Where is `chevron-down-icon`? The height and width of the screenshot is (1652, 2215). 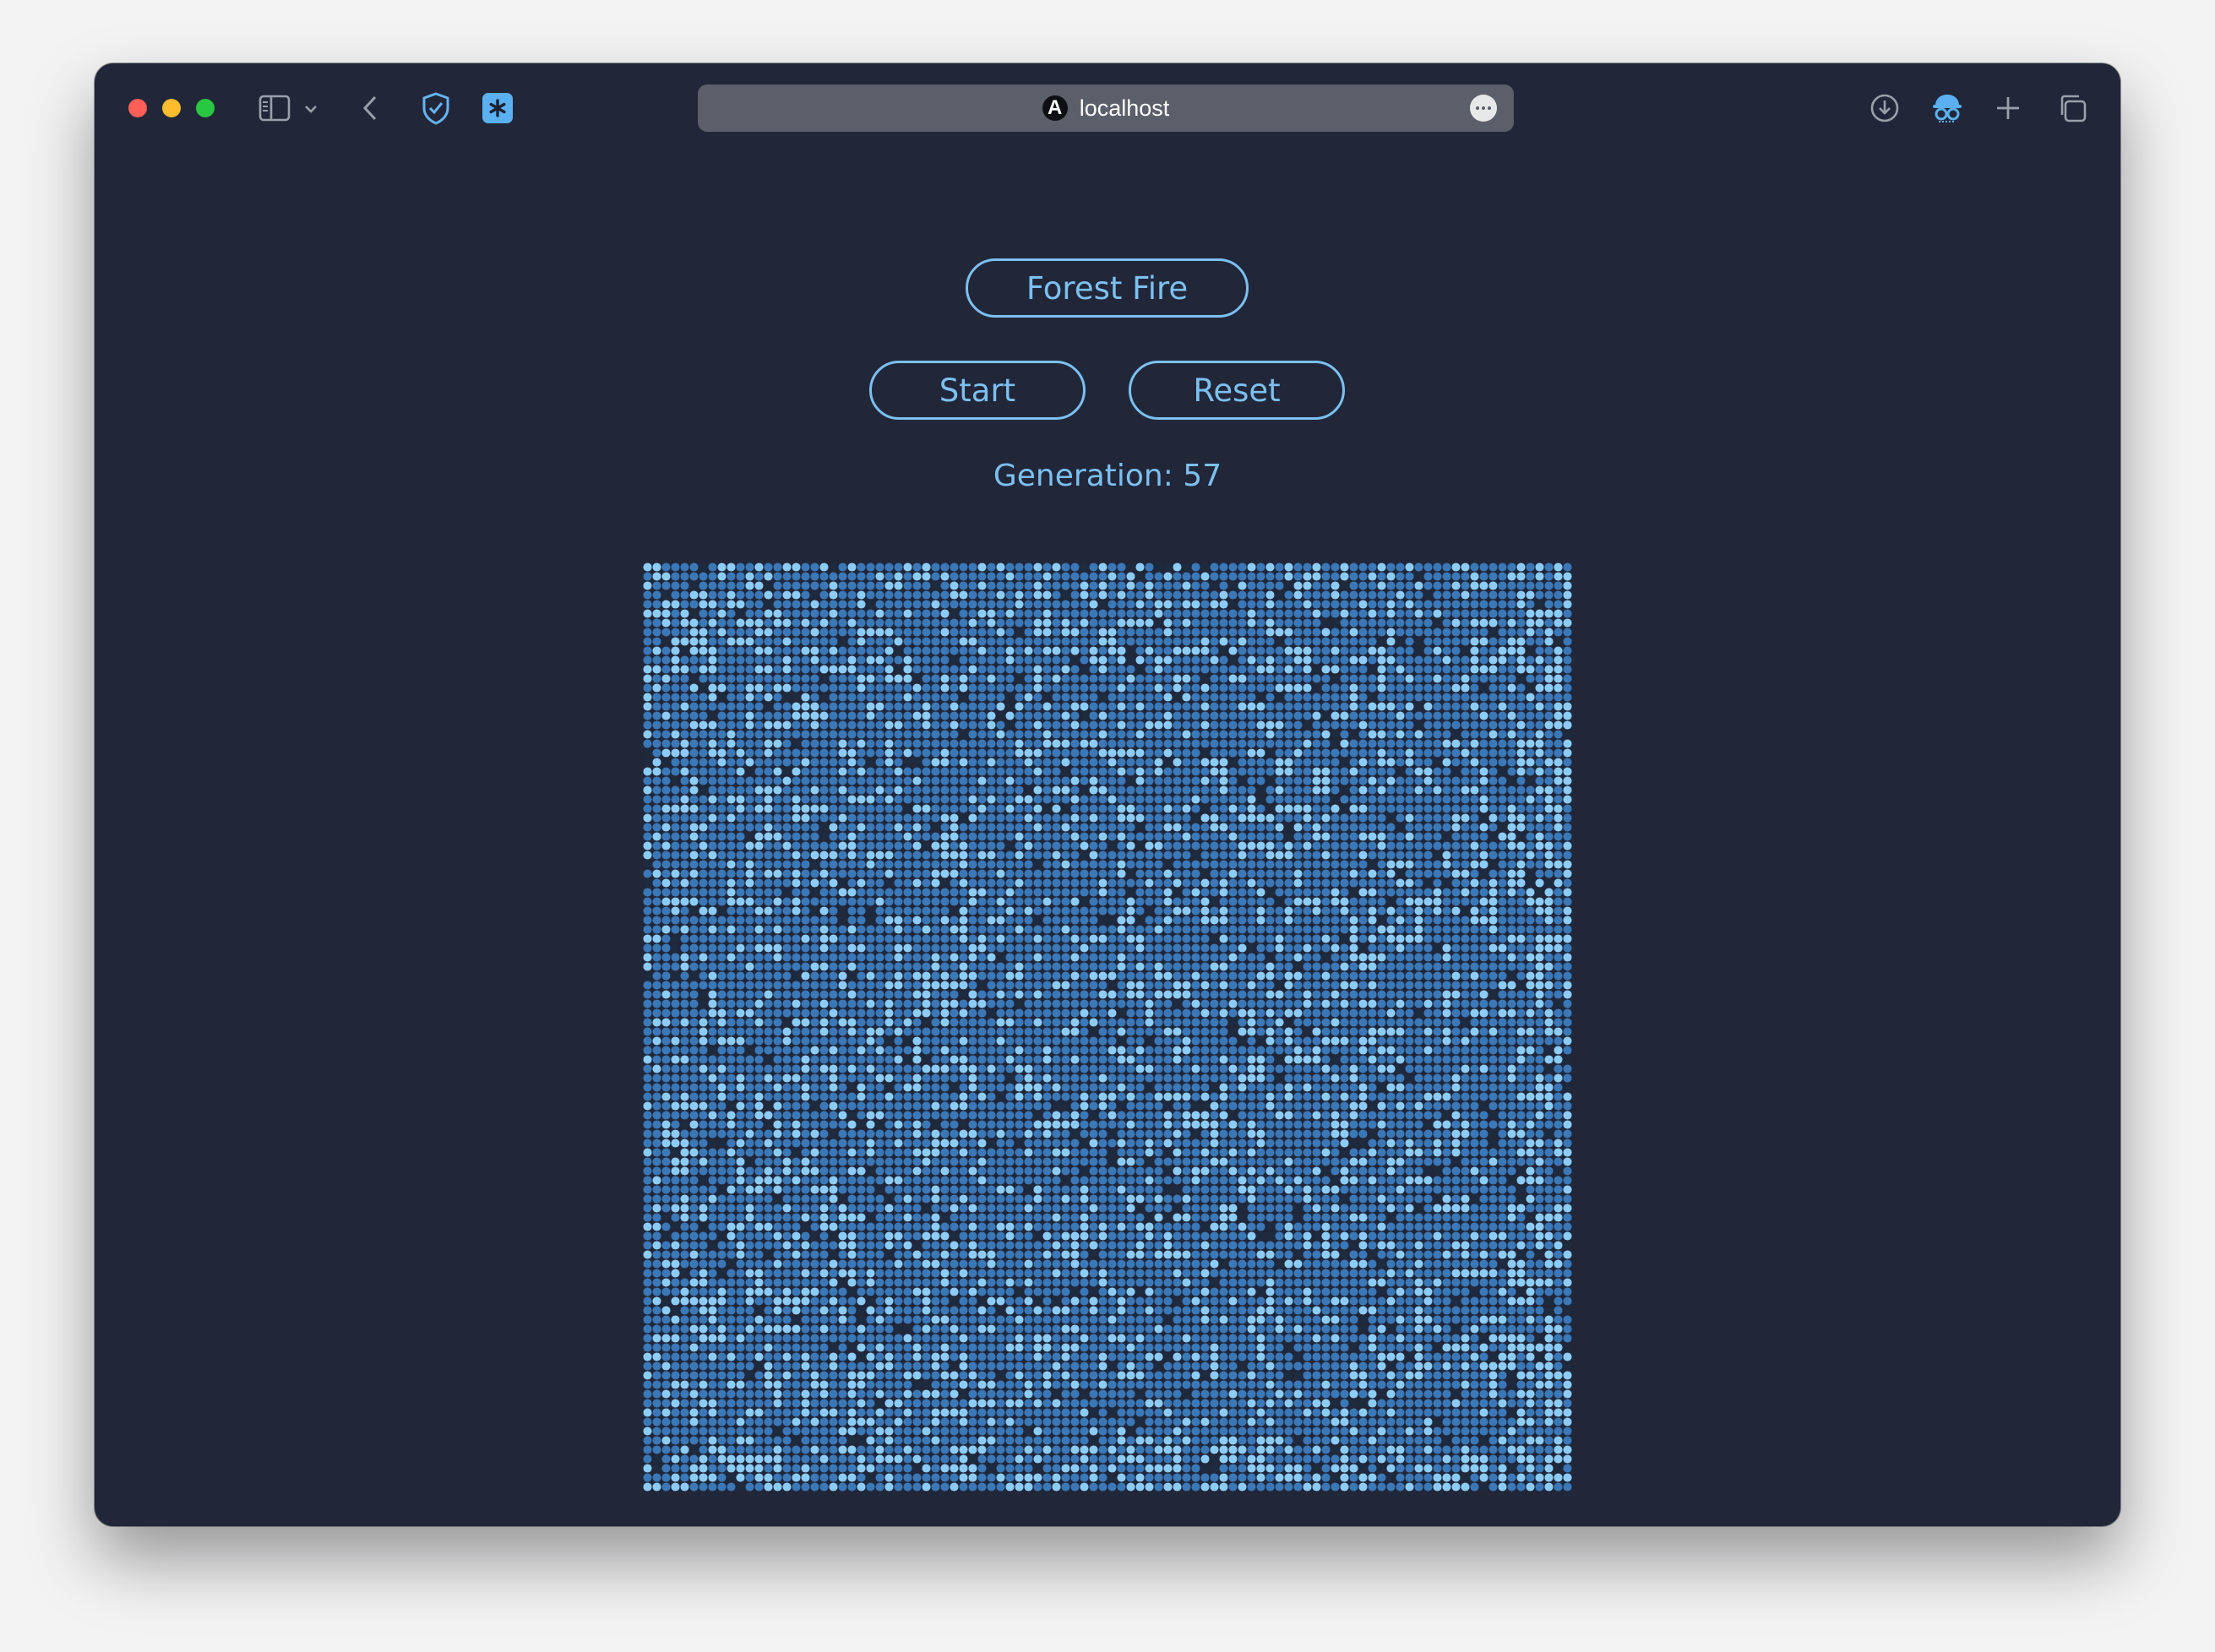 chevron-down-icon is located at coordinates (310, 109).